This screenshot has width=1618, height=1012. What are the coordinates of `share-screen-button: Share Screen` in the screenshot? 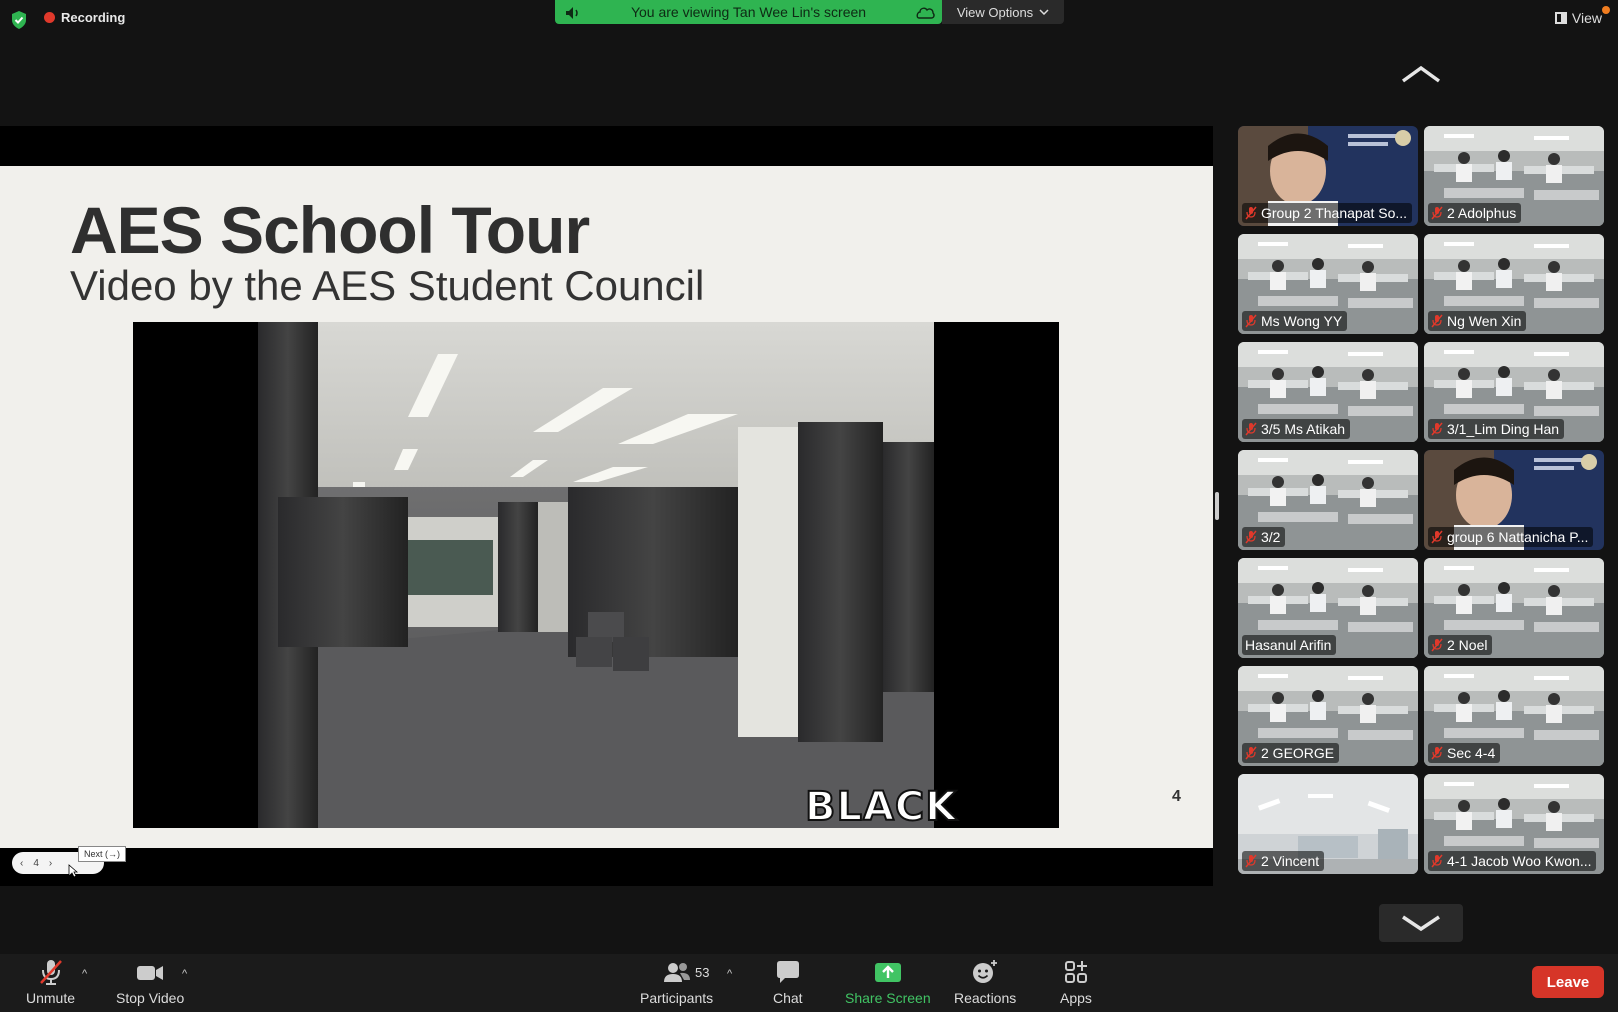 It's located at (888, 982).